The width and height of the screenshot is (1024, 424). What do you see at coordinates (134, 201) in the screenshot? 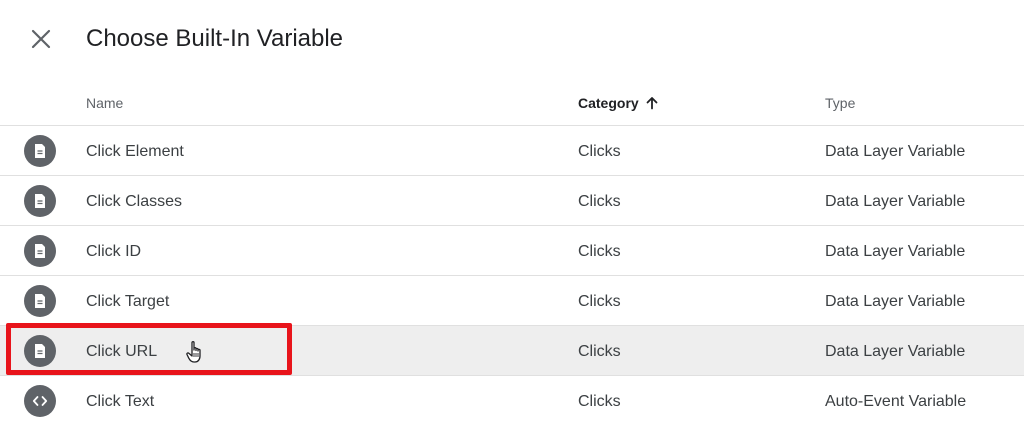
I see `row-name: Click Classes` at bounding box center [134, 201].